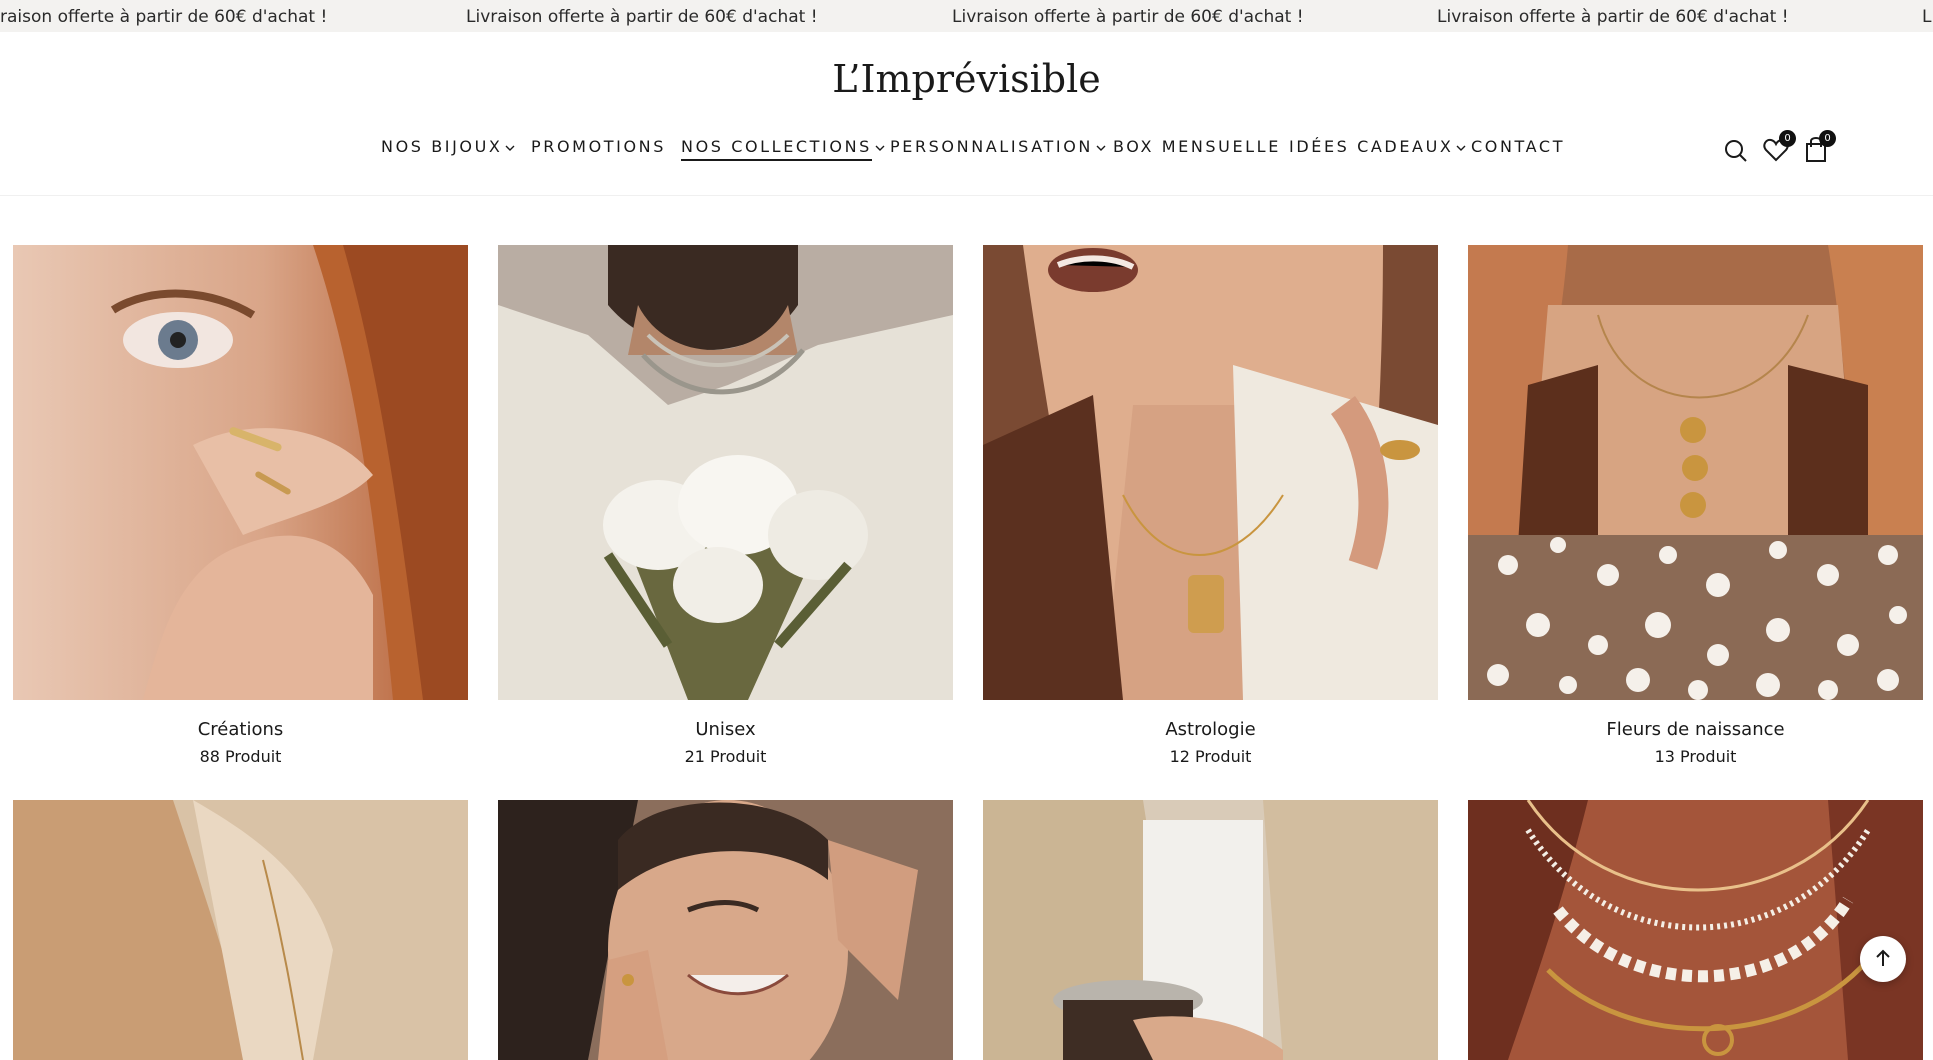  I want to click on scroll-to-top-button, so click(1883, 959).